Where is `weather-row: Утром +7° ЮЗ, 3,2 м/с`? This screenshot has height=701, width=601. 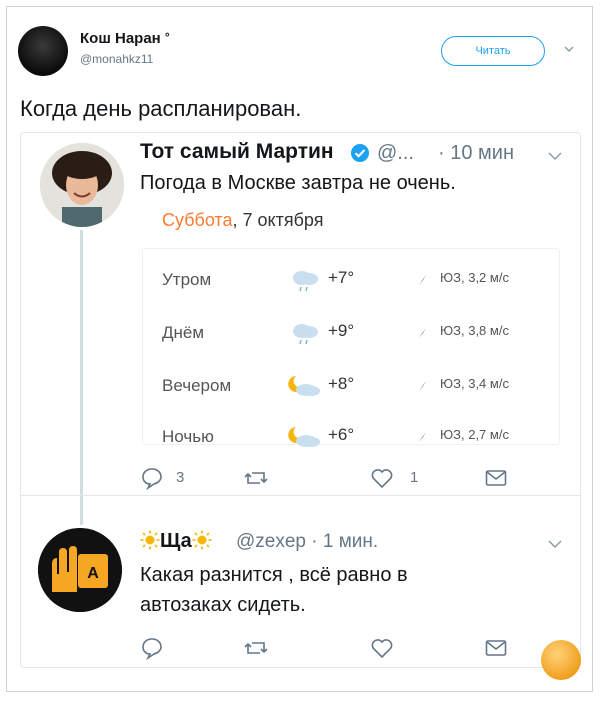 weather-row: Утром +7° ЮЗ, 3,2 м/с is located at coordinates (351, 282).